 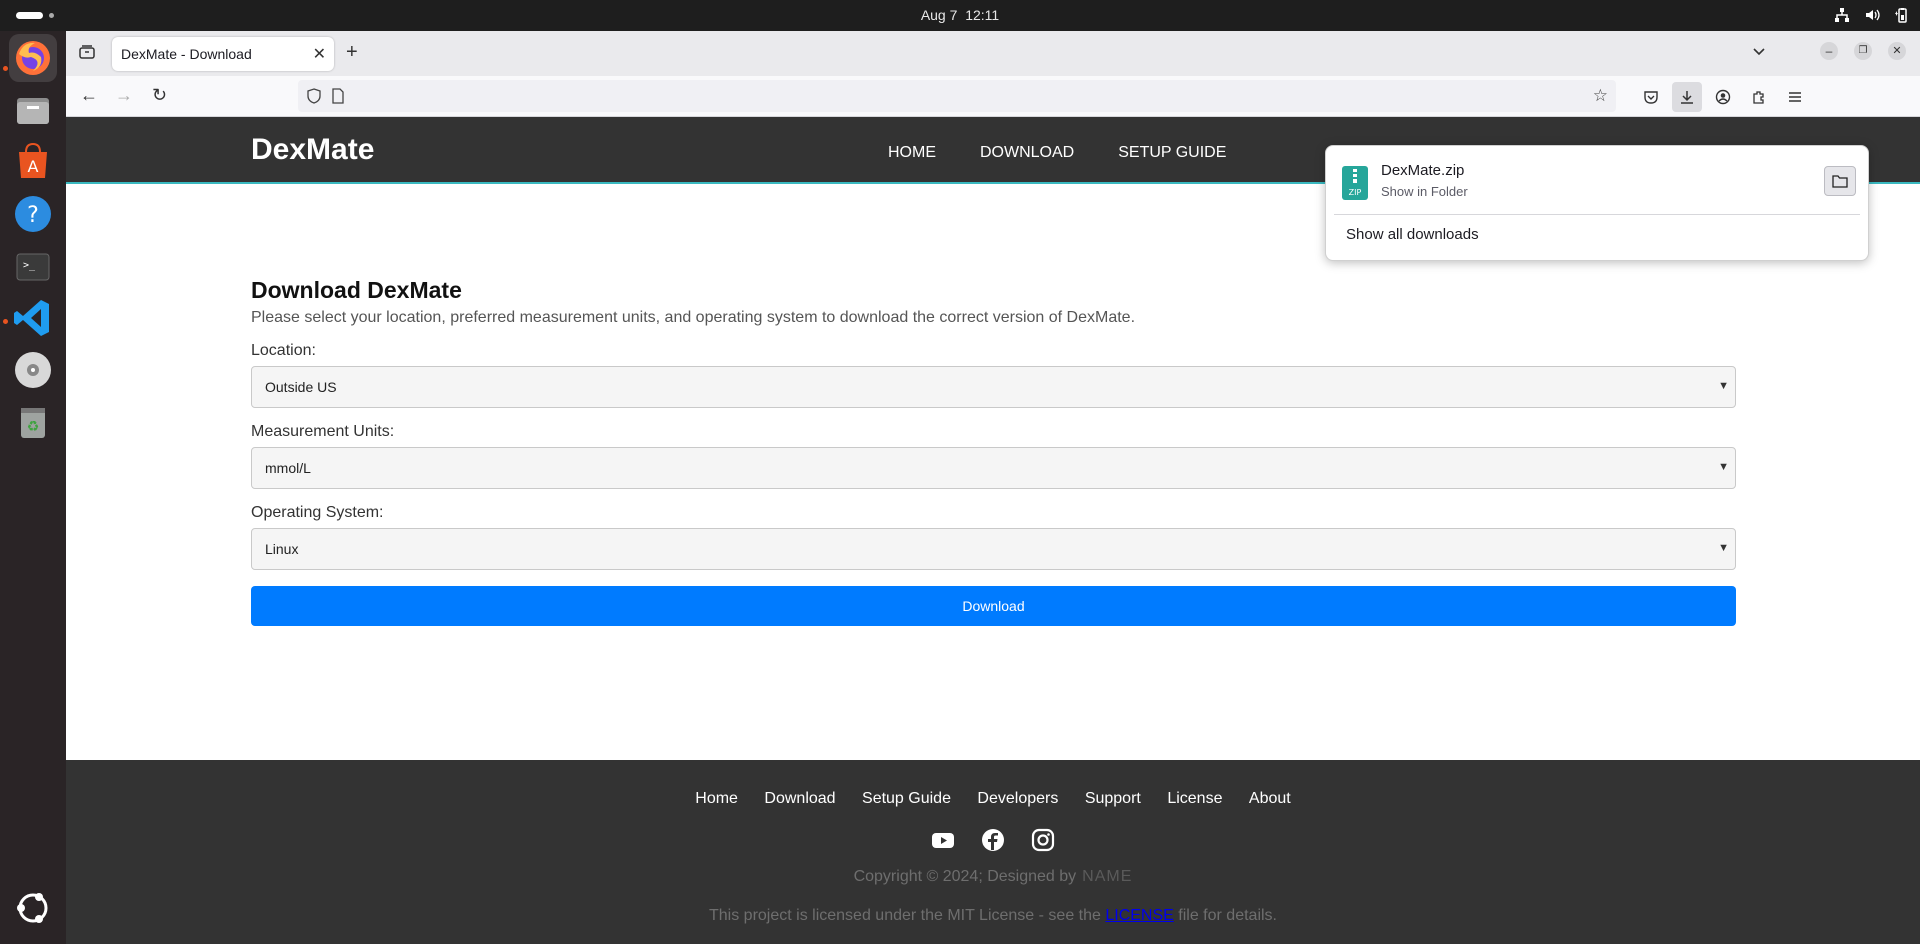 I want to click on license-link: LICENSE, so click(x=1139, y=915).